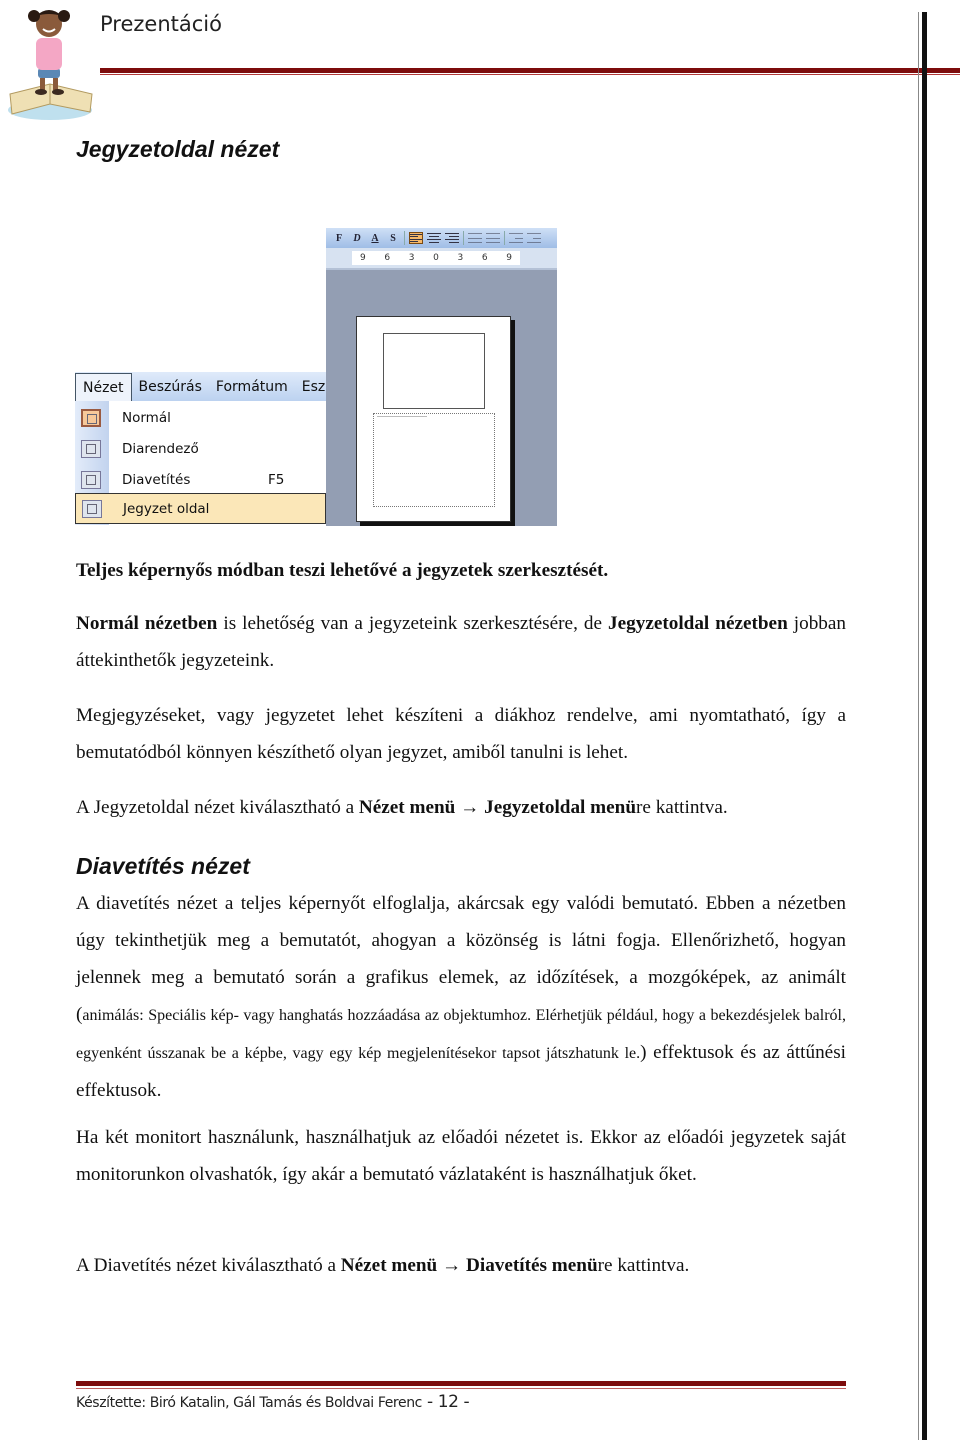 The height and width of the screenshot is (1440, 960). What do you see at coordinates (434, 460) in the screenshot?
I see `notes-placeholder` at bounding box center [434, 460].